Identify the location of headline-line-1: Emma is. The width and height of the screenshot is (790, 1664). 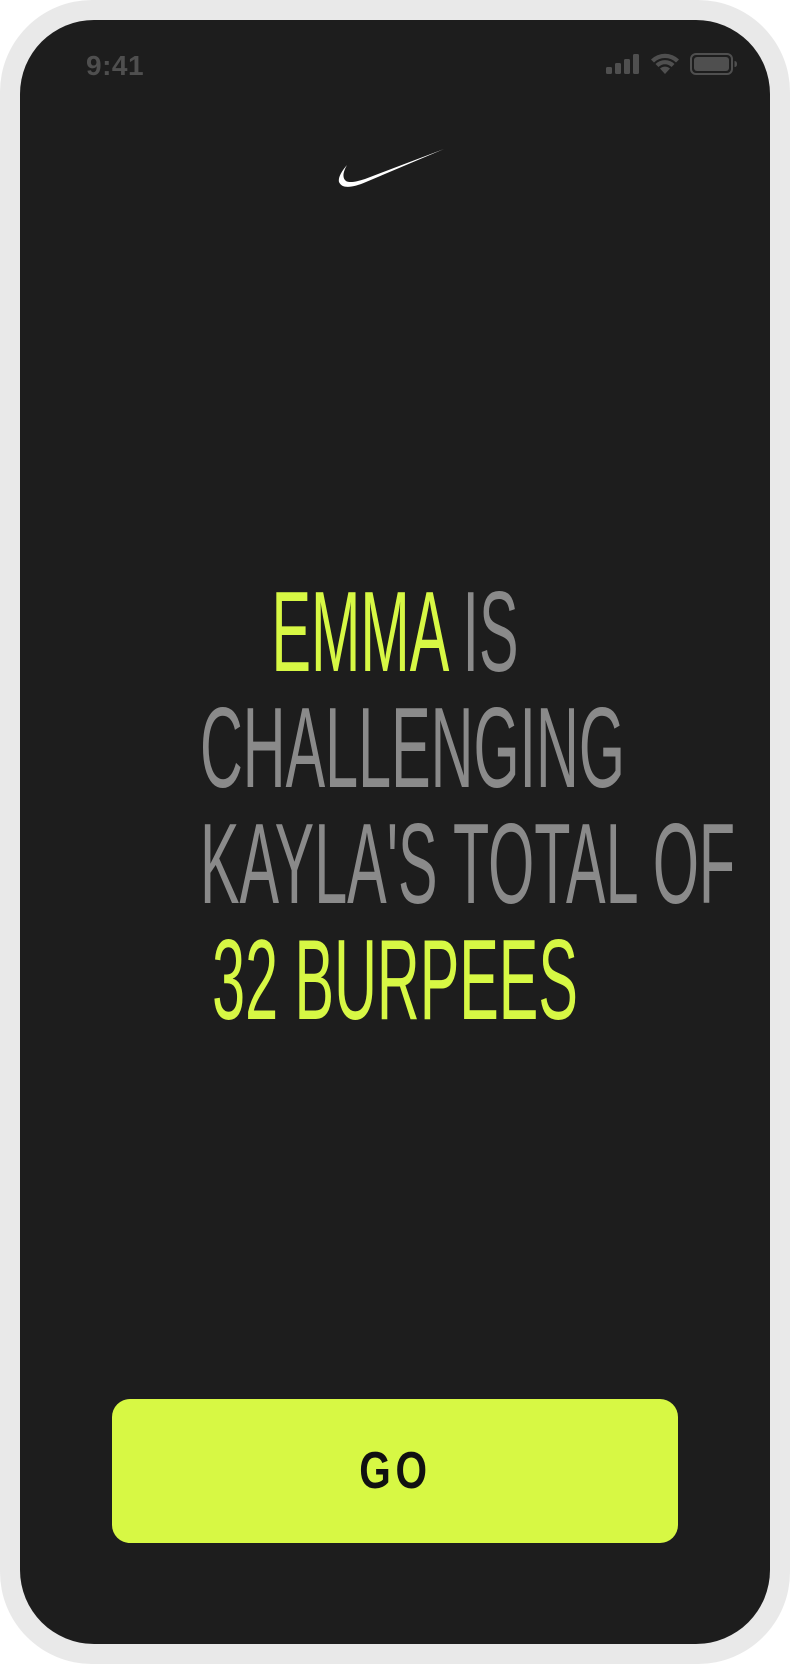
(395, 633).